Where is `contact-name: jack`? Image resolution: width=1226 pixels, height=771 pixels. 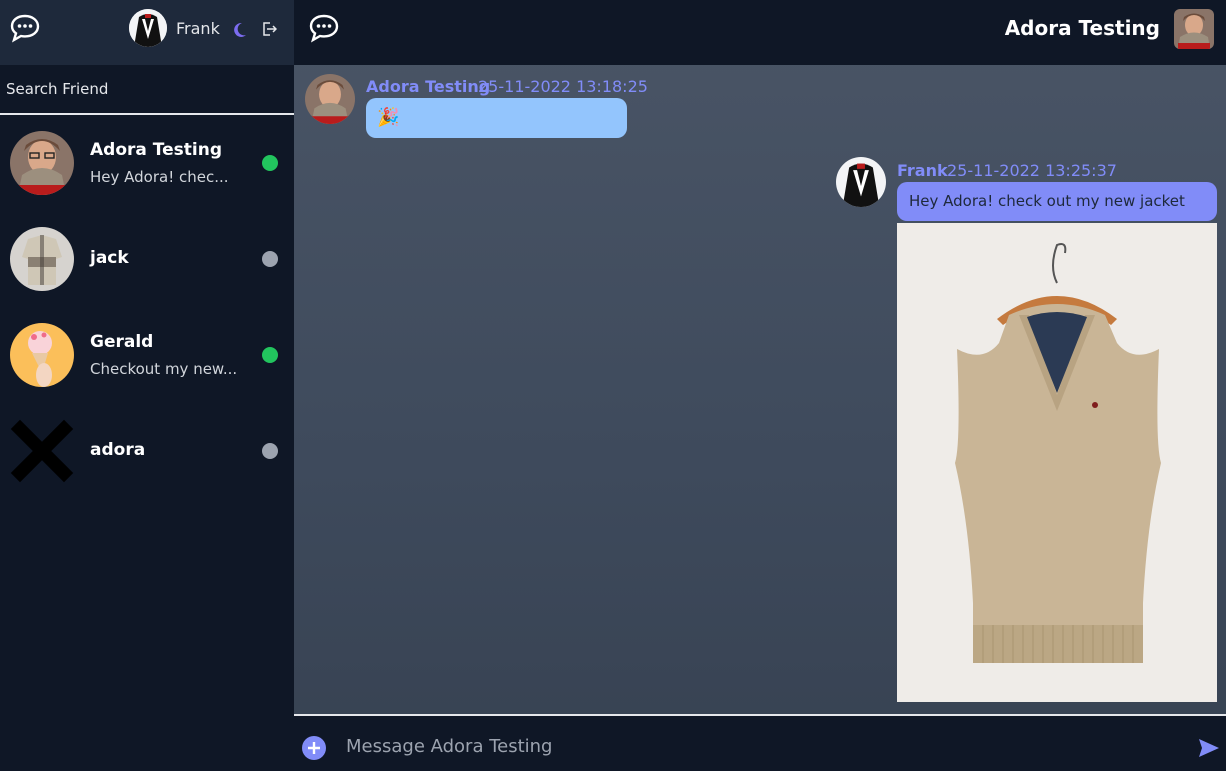 contact-name: jack is located at coordinates (109, 258).